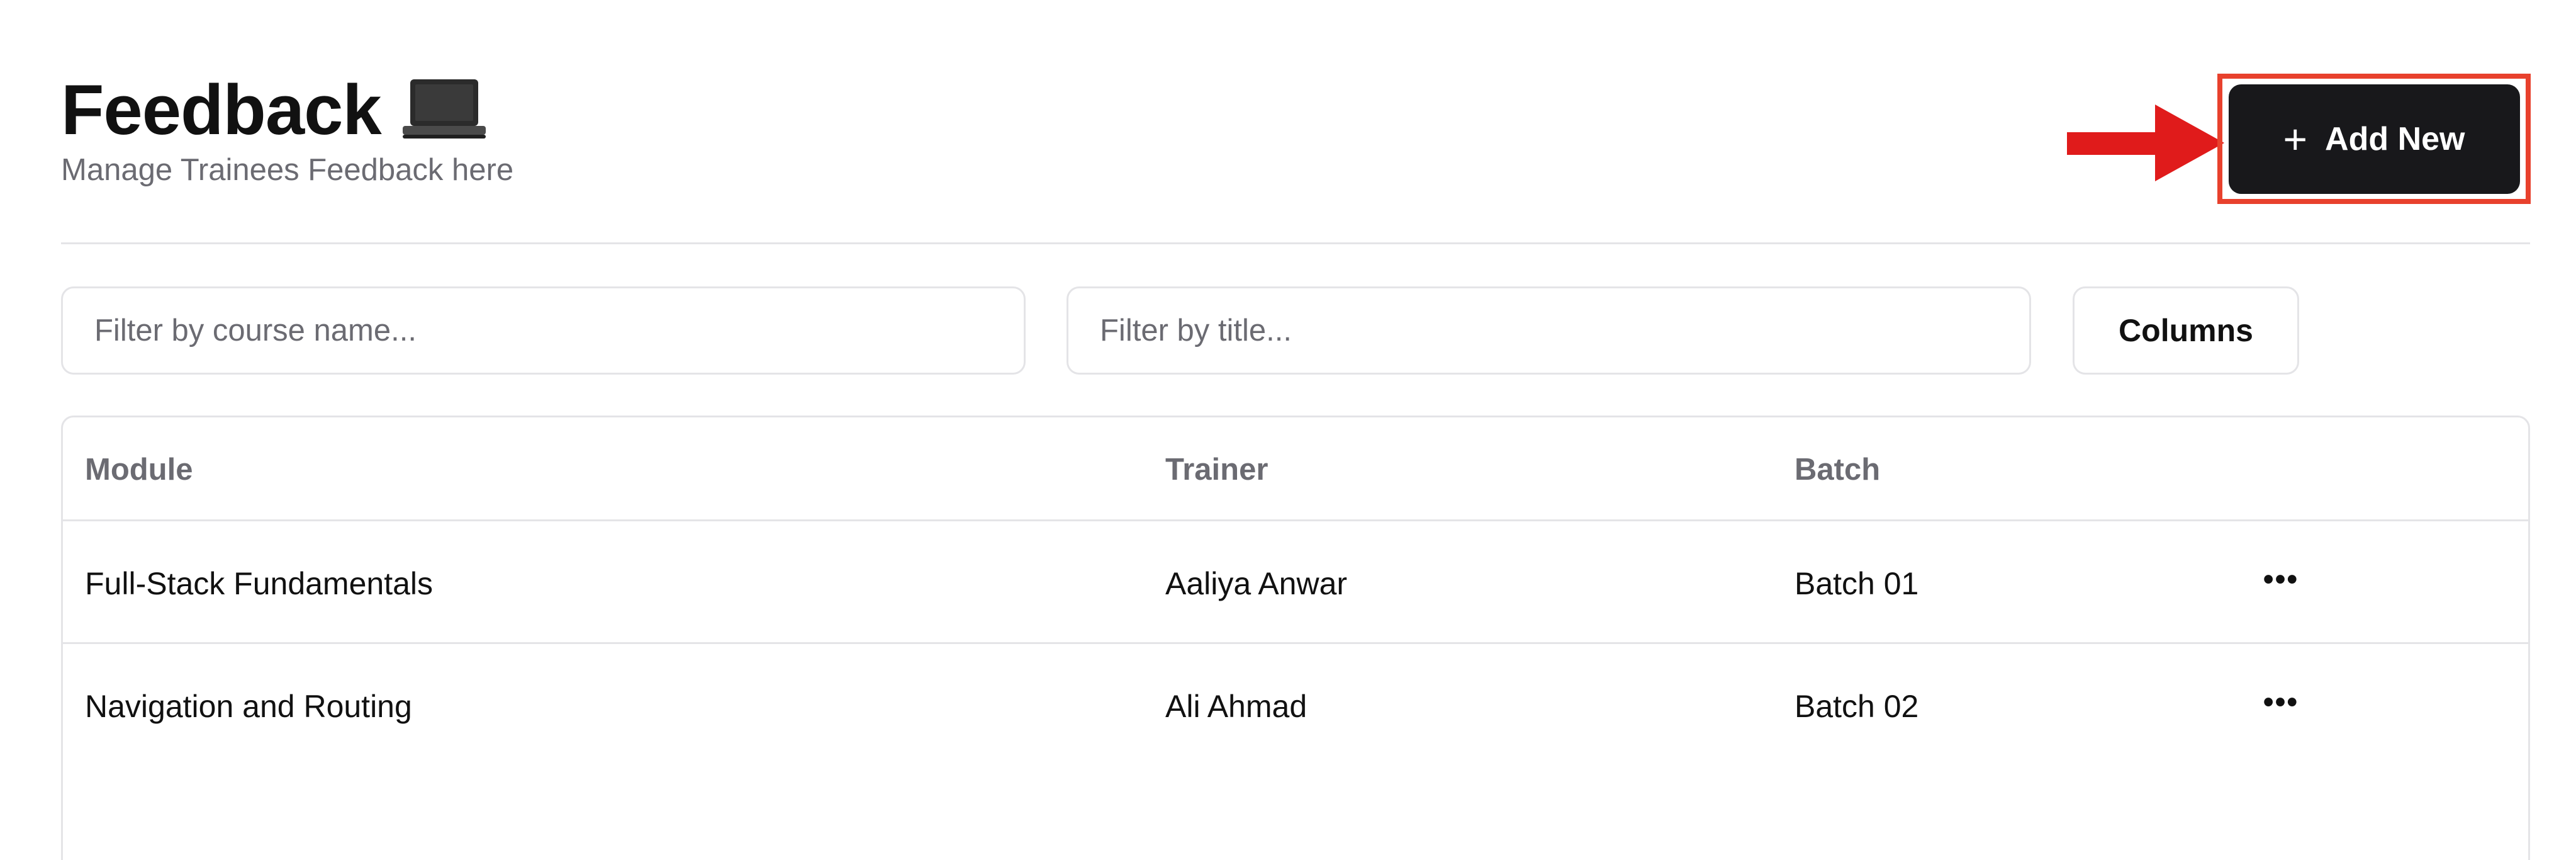  I want to click on module-cell: Navigation and Routing, so click(248, 706).